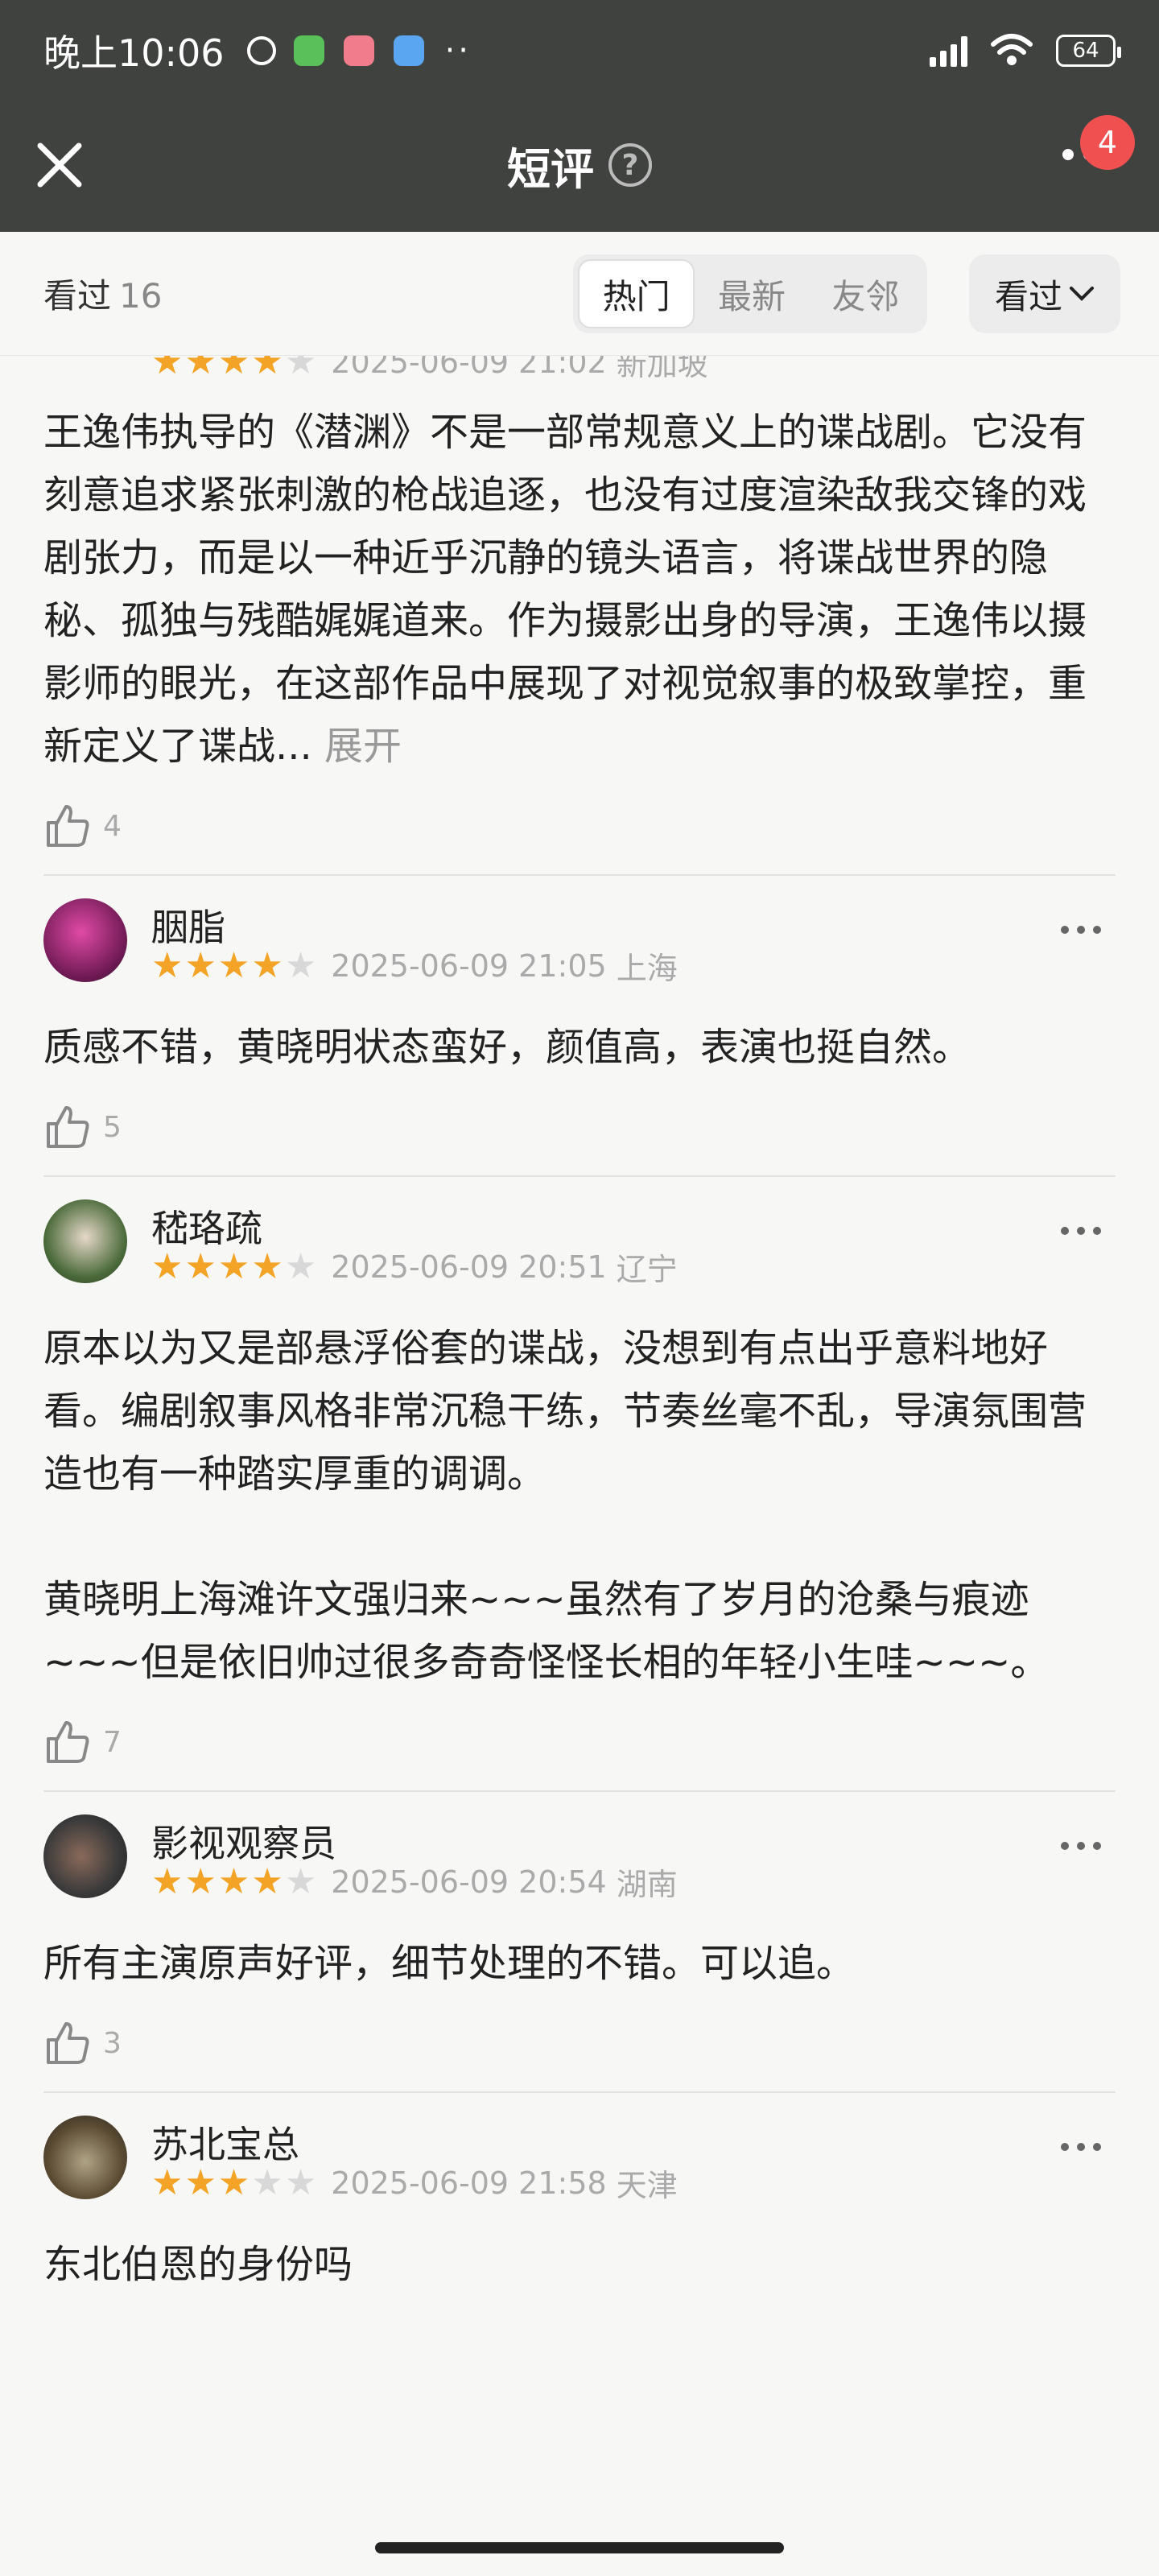  Describe the element at coordinates (458, 50) in the screenshot. I see `more-dots-icon: ··` at that location.